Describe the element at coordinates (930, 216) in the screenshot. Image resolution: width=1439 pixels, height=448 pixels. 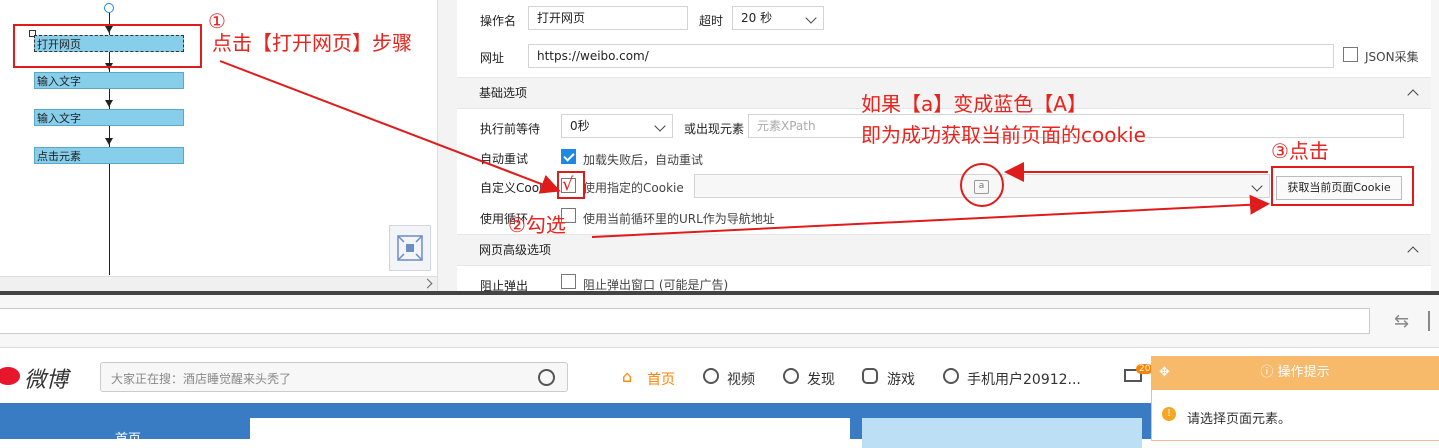
I see `annotation-arrow-check-to-button` at that location.